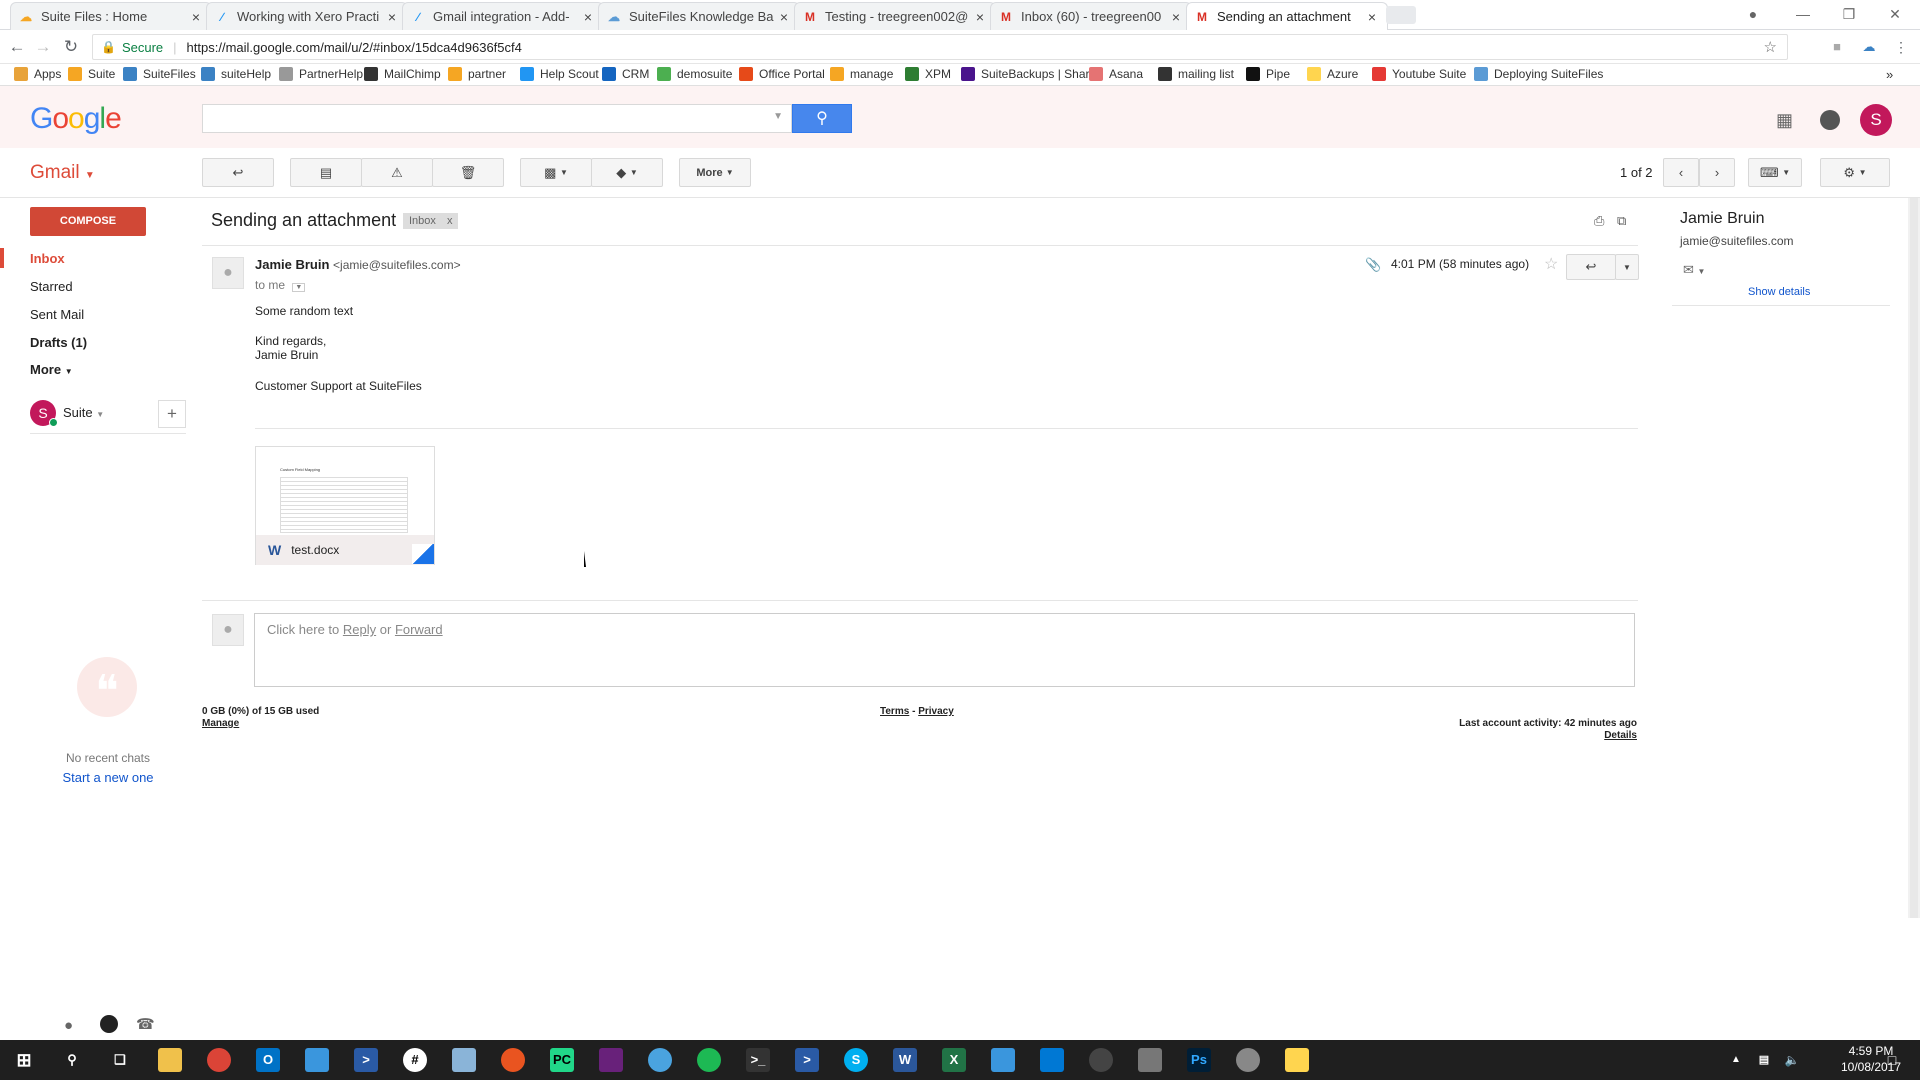 Image resolution: width=1920 pixels, height=1080 pixels. I want to click on search-options-chevron-icon: ▼, so click(778, 116).